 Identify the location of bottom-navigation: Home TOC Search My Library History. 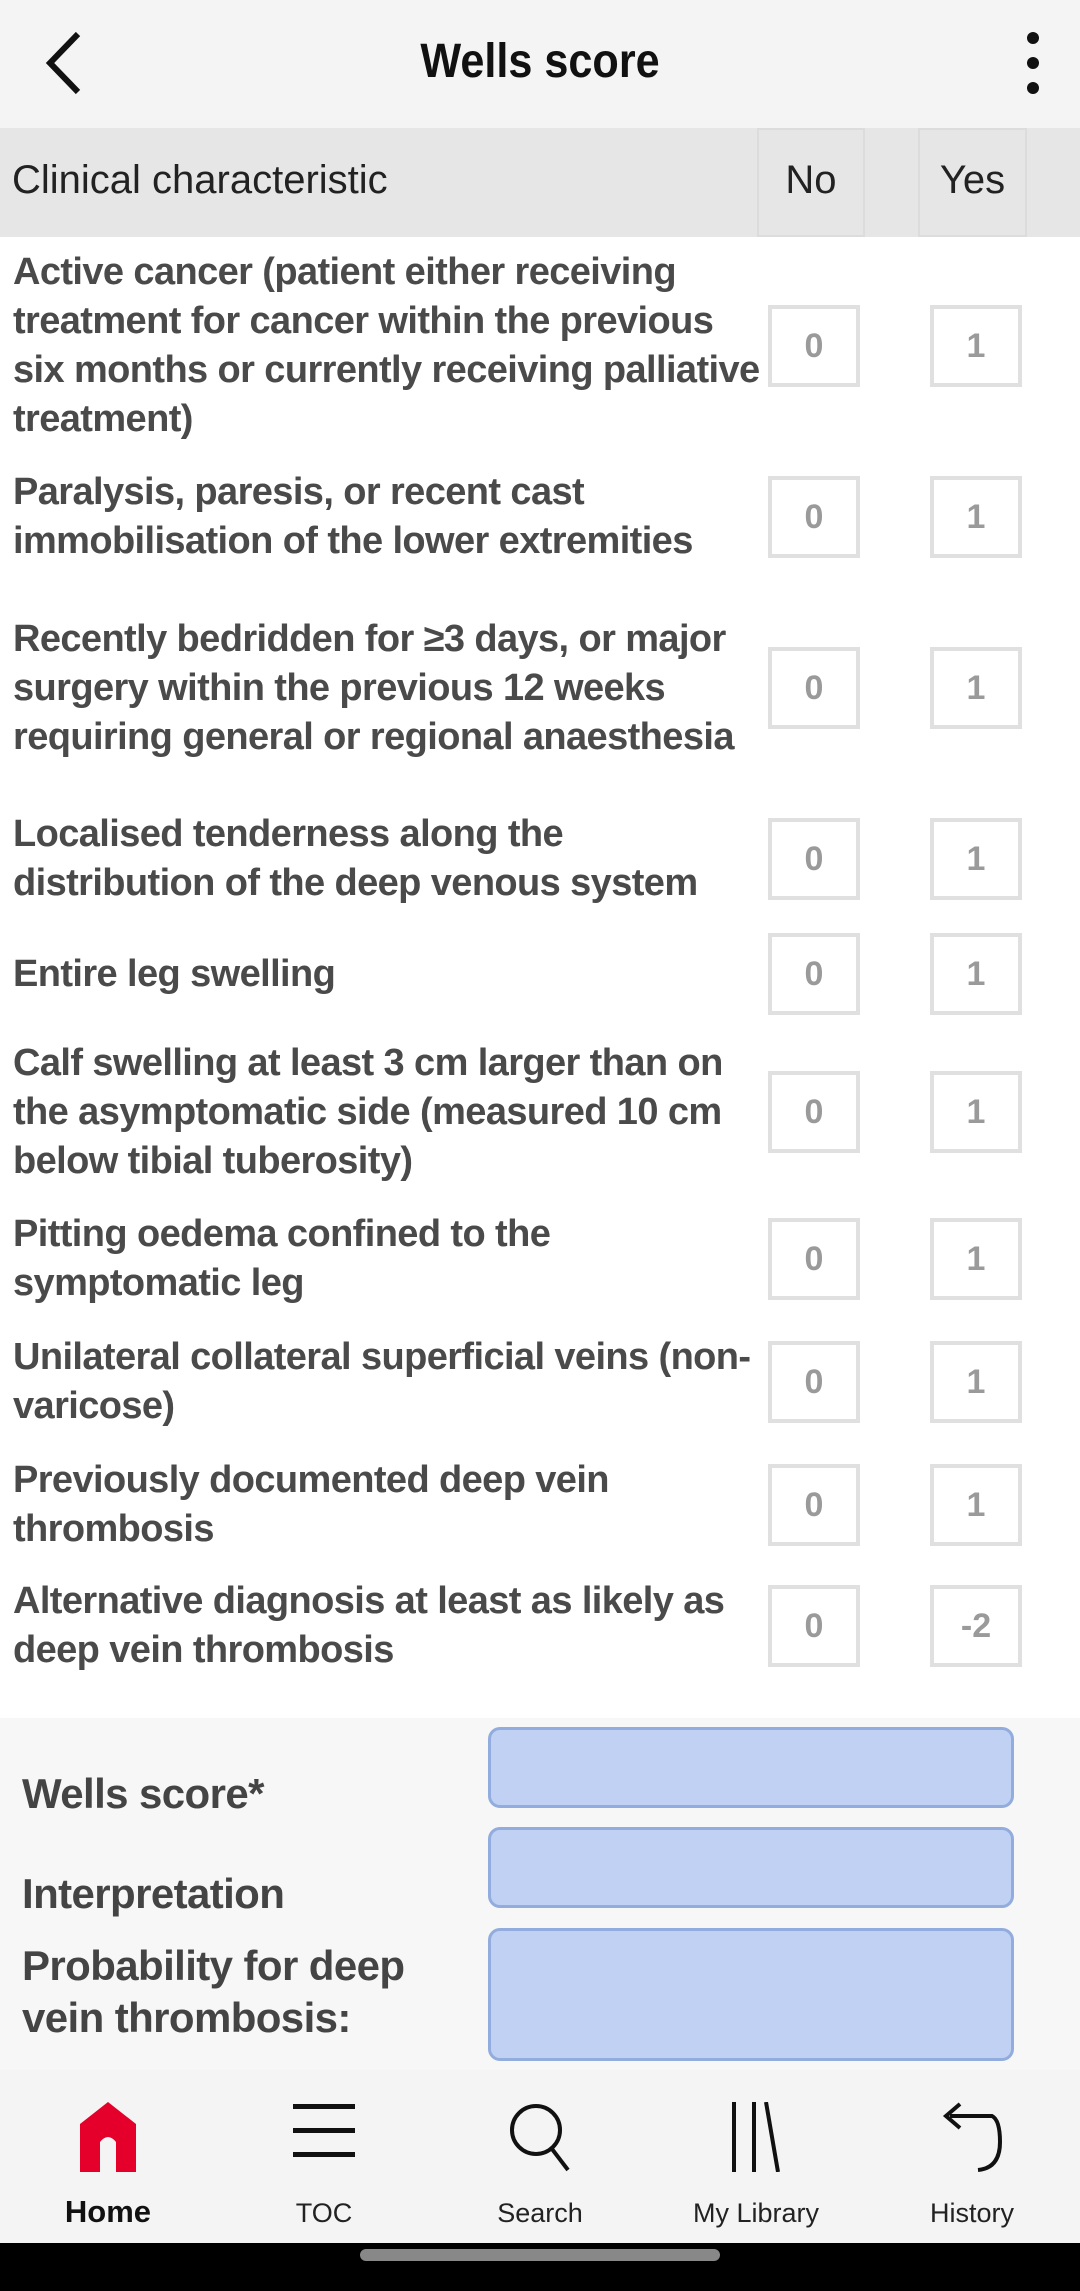
(540, 2156).